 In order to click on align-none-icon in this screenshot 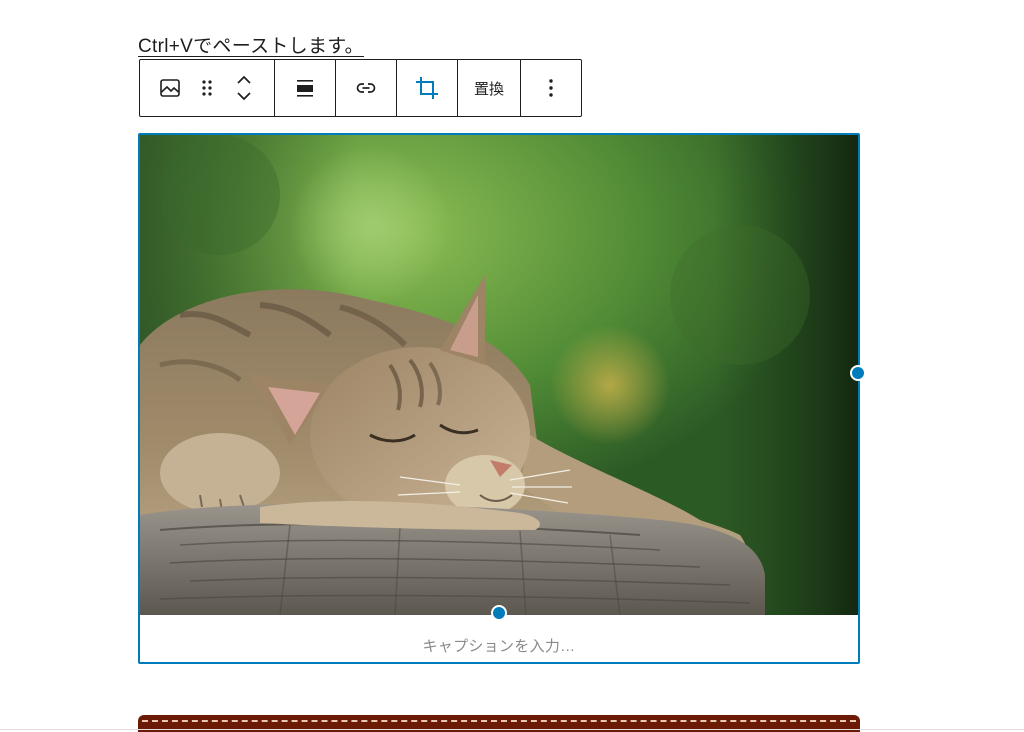, I will do `click(305, 88)`.